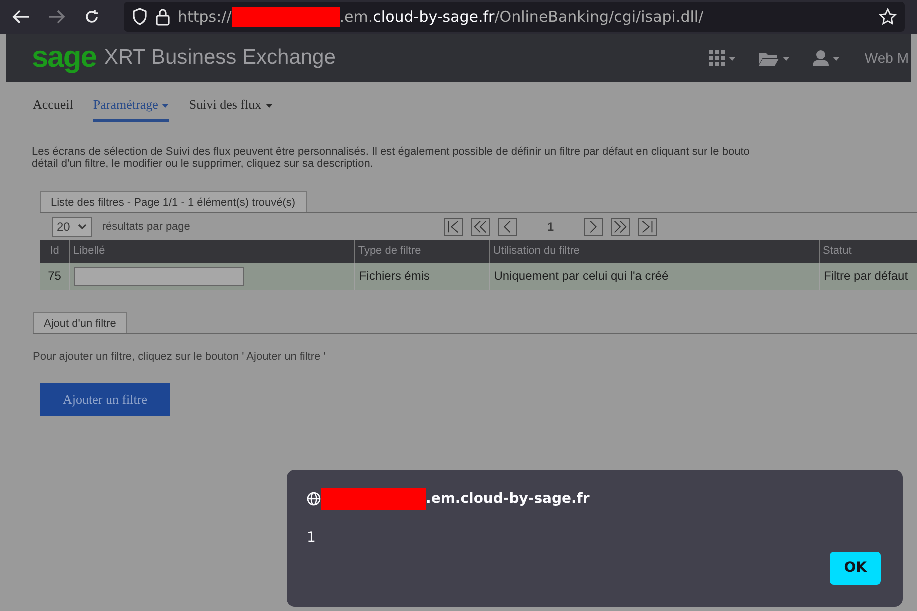 Image resolution: width=917 pixels, height=611 pixels. I want to click on table-cell: Filtre par défaut, so click(868, 276).